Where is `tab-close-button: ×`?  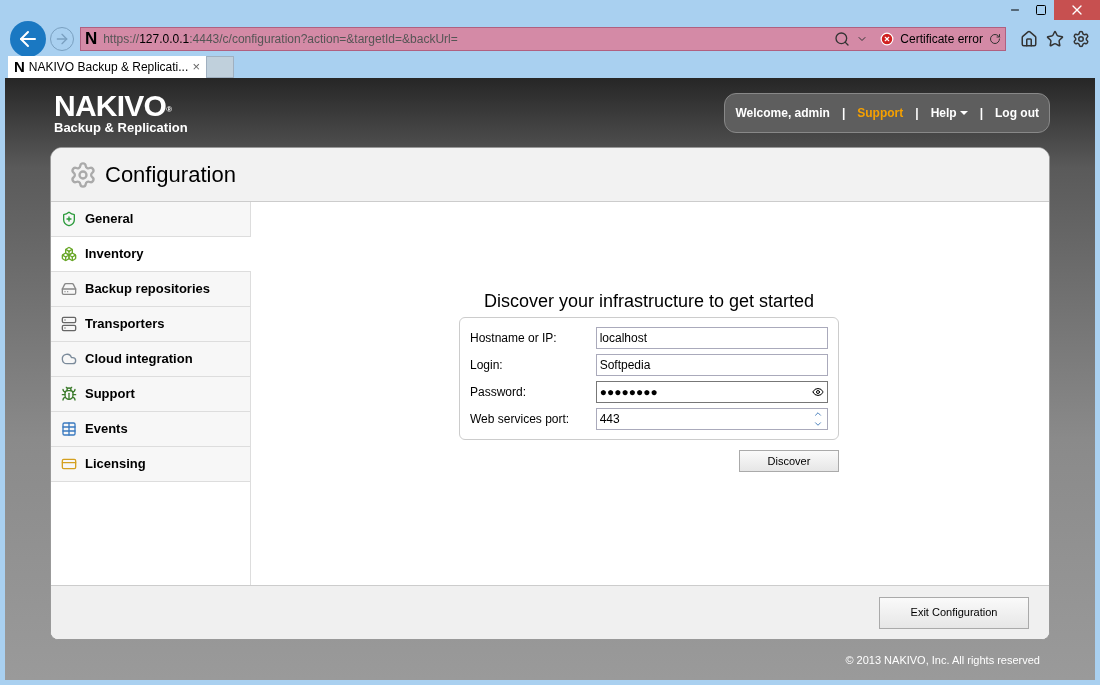
tab-close-button: × is located at coordinates (196, 67).